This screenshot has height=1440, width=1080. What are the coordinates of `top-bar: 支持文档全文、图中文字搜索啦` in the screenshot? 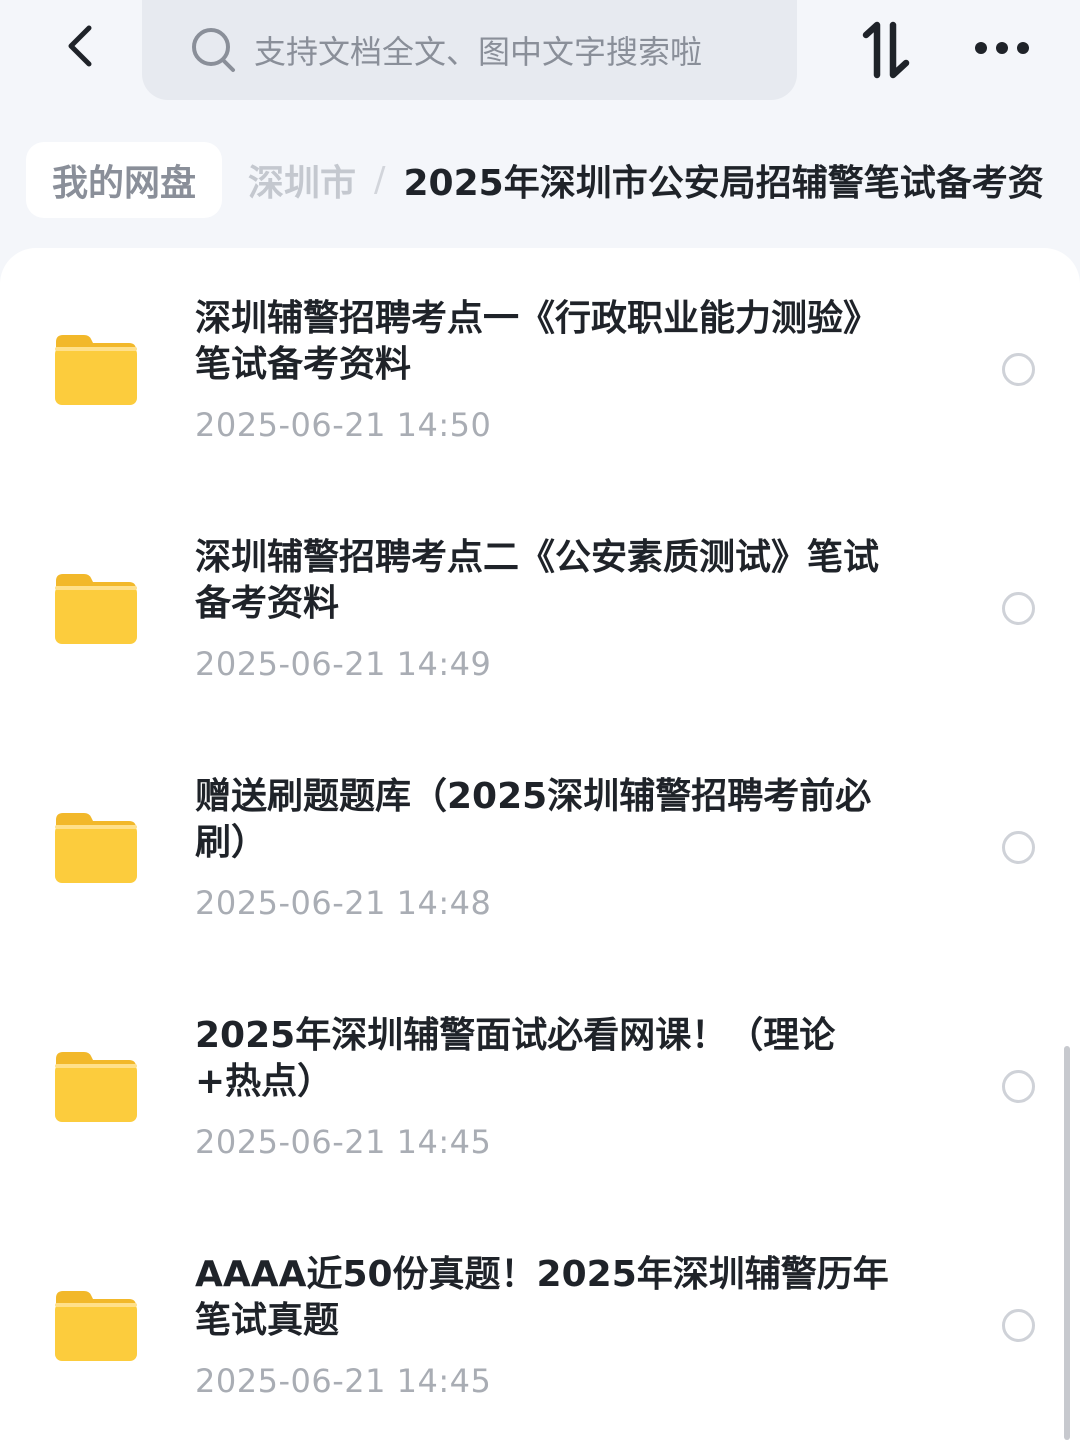 It's located at (540, 55).